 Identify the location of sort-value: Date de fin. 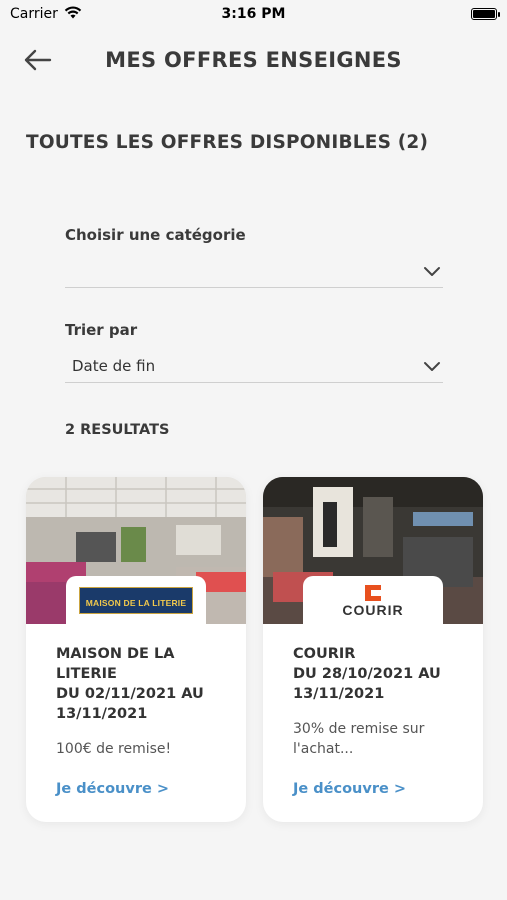
(114, 365).